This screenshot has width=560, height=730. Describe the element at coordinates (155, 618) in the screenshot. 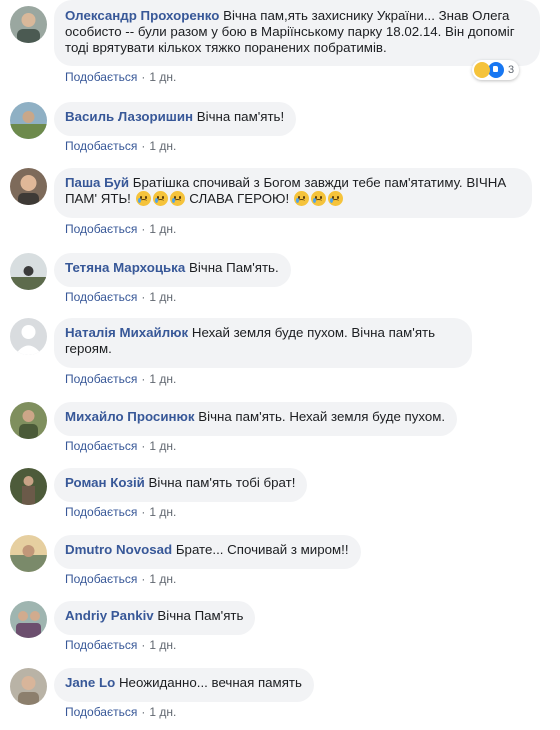

I see `comment-bubble: Andriy Pankiv Вічна Пам'ять` at that location.